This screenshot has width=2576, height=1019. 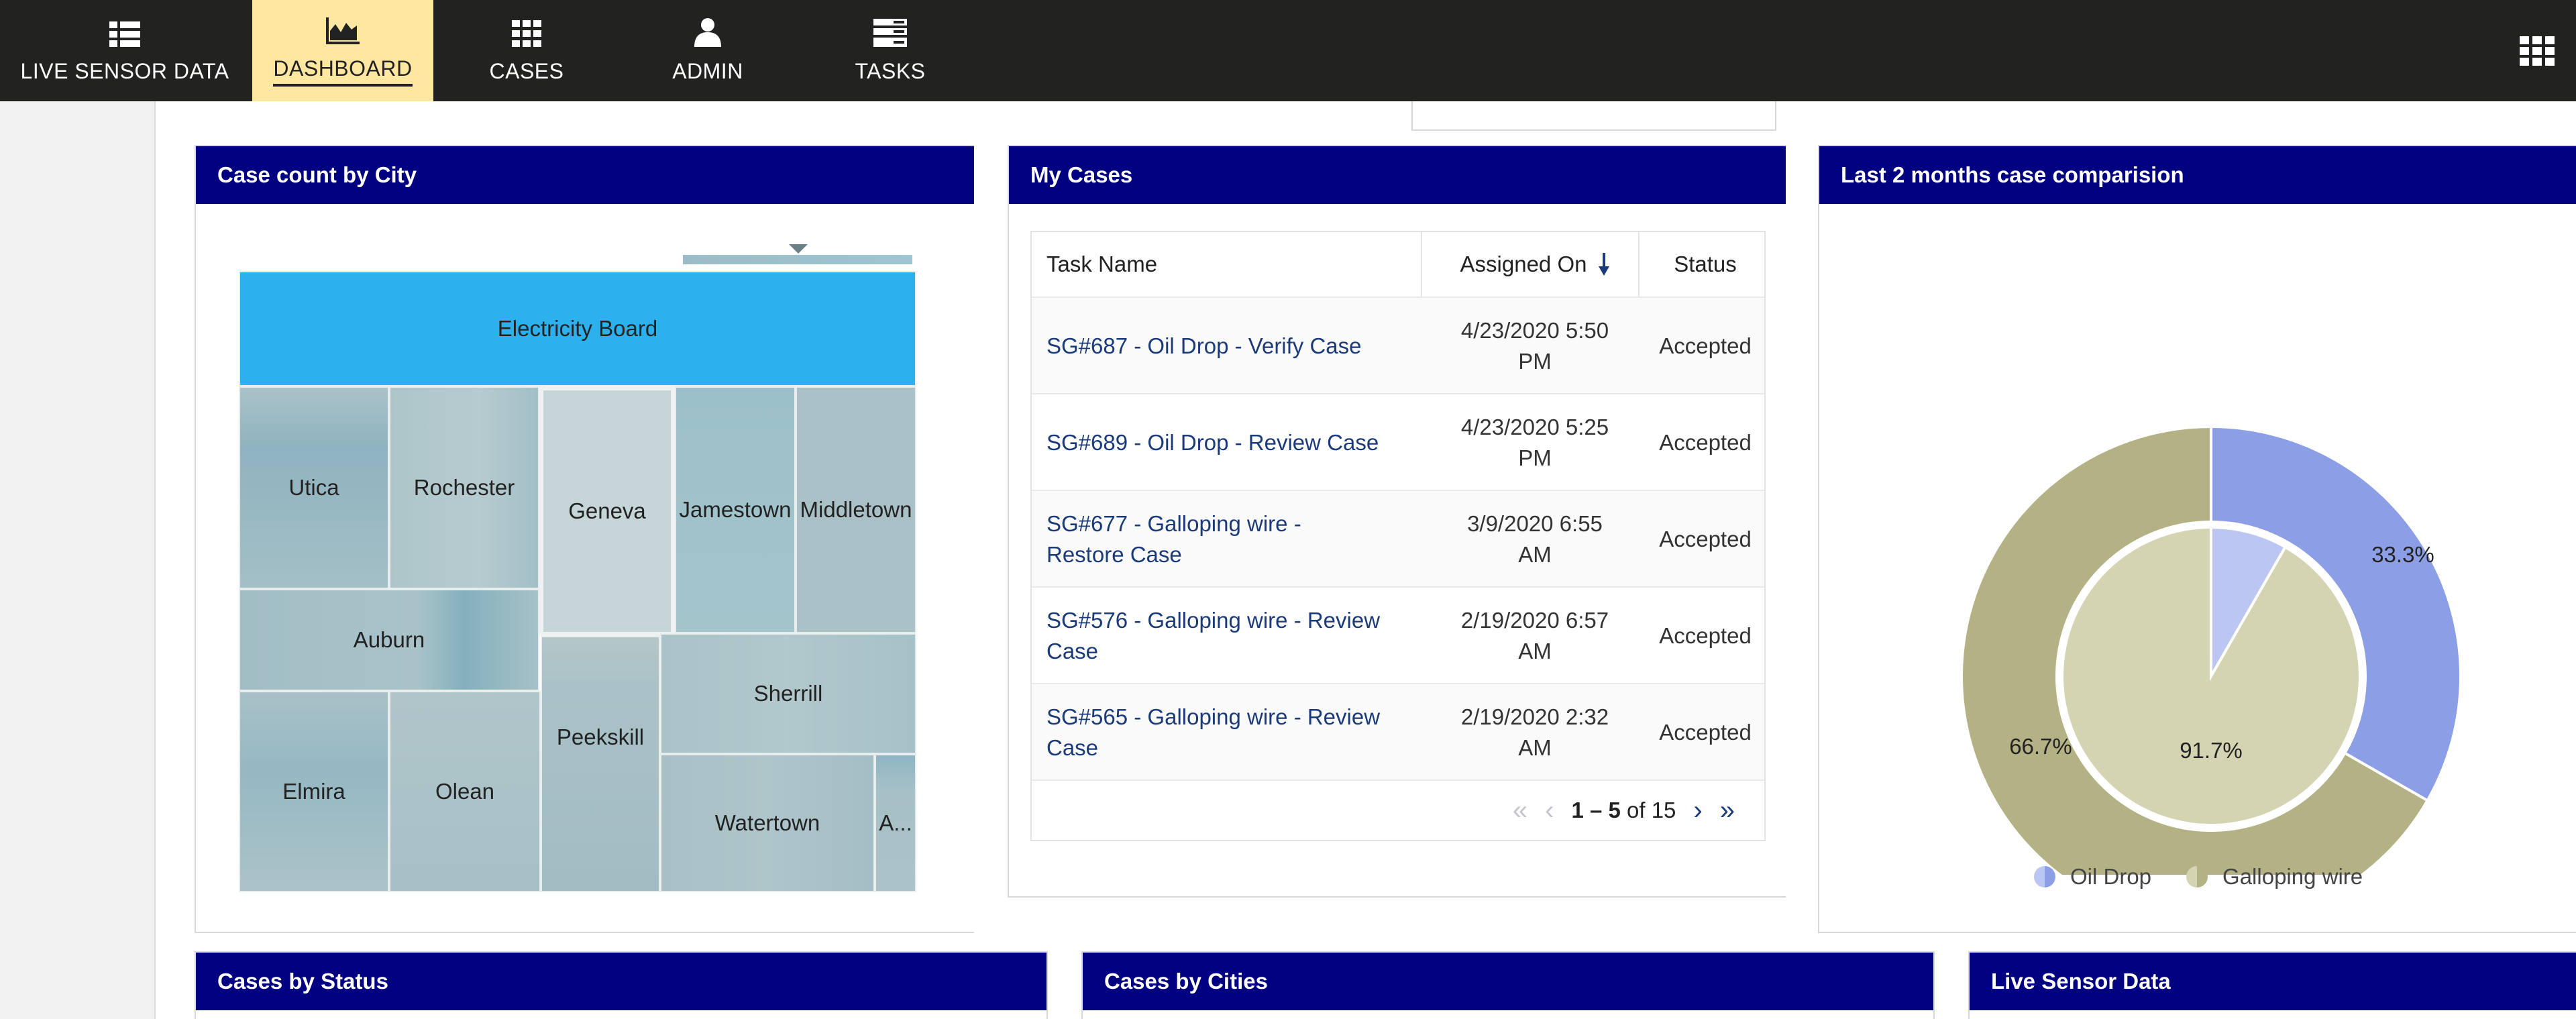 What do you see at coordinates (2537, 51) in the screenshot?
I see `apps-grid-icon` at bounding box center [2537, 51].